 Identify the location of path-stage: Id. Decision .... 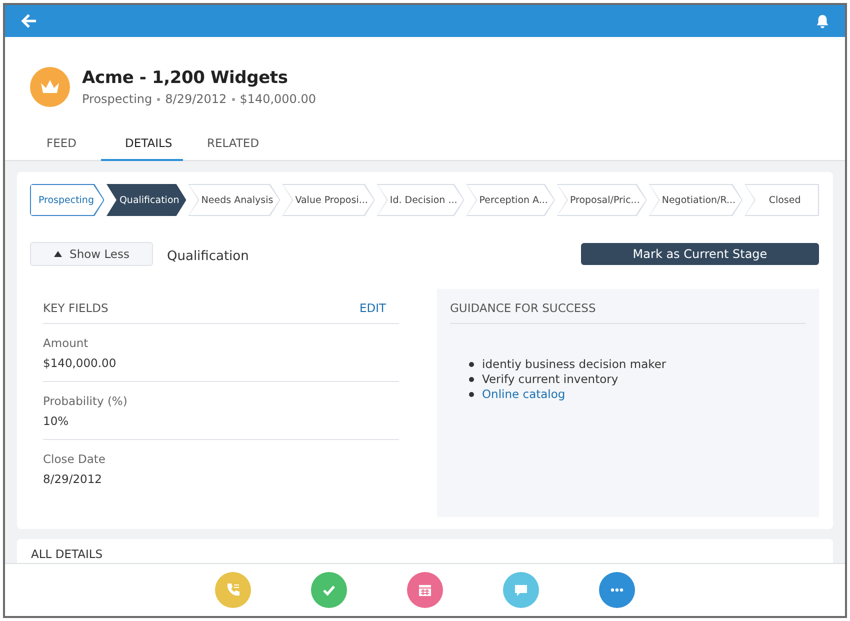
(420, 200).